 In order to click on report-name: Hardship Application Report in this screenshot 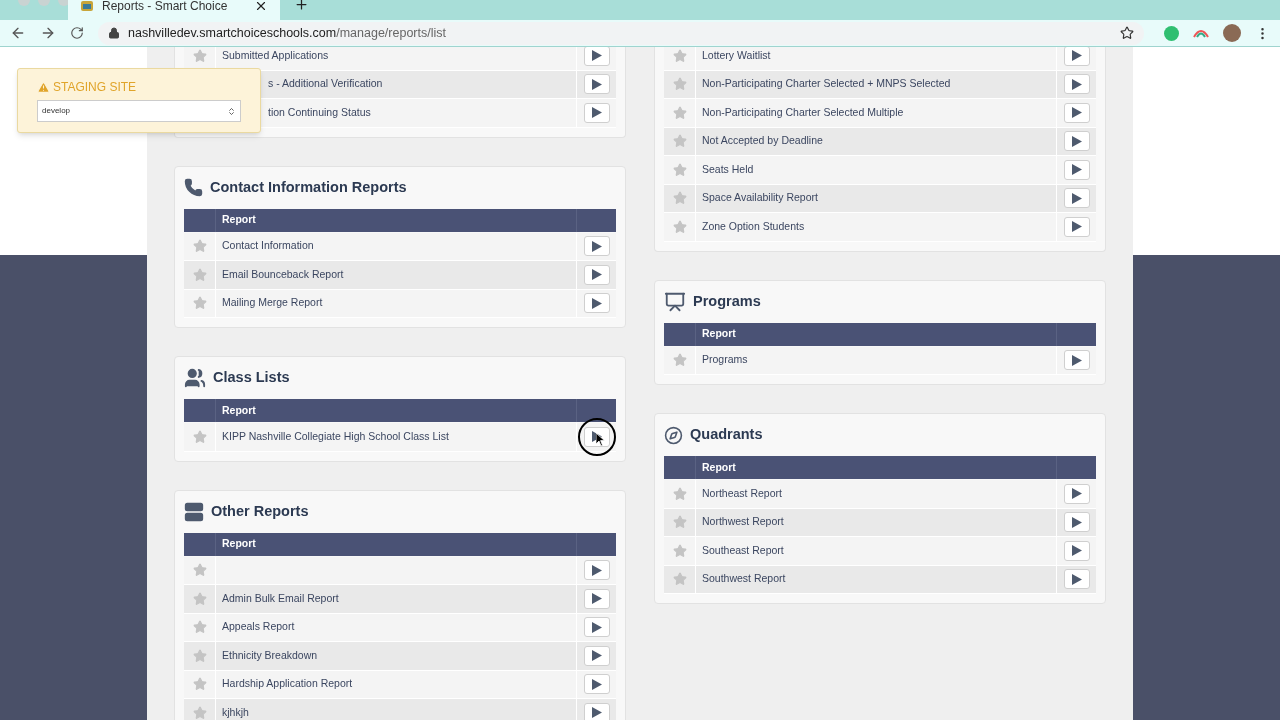, I will do `click(287, 684)`.